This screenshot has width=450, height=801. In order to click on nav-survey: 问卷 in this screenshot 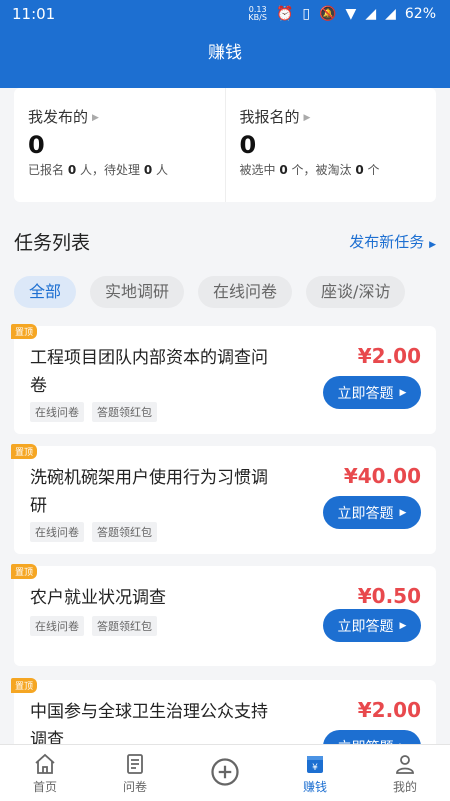, I will do `click(135, 773)`.